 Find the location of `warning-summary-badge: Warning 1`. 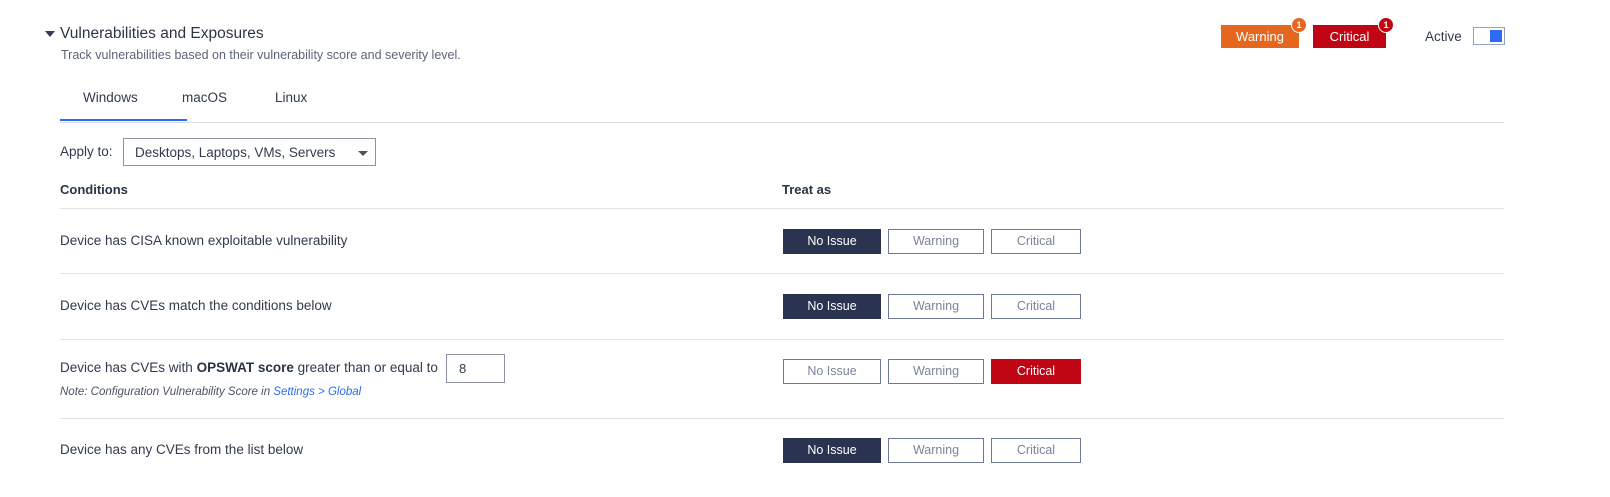

warning-summary-badge: Warning 1 is located at coordinates (1264, 32).